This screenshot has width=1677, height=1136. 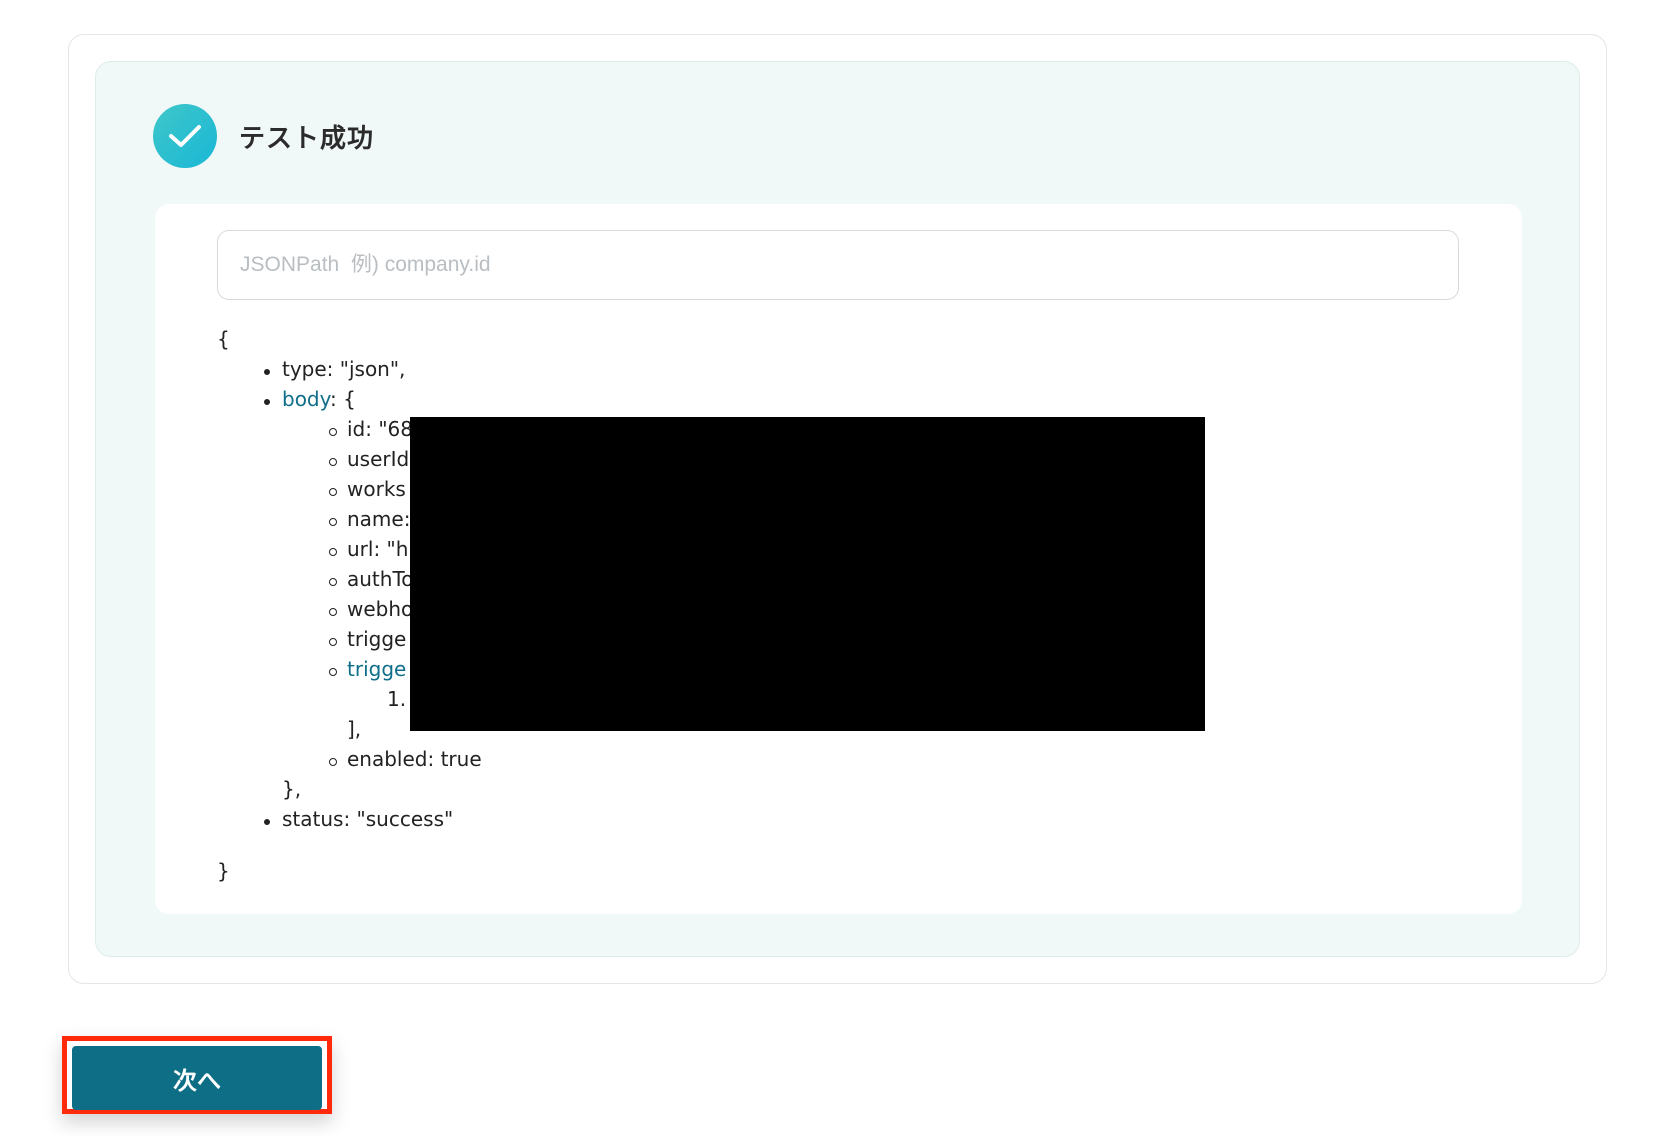 What do you see at coordinates (344, 369) in the screenshot?
I see `json-line-type: type: "json",` at bounding box center [344, 369].